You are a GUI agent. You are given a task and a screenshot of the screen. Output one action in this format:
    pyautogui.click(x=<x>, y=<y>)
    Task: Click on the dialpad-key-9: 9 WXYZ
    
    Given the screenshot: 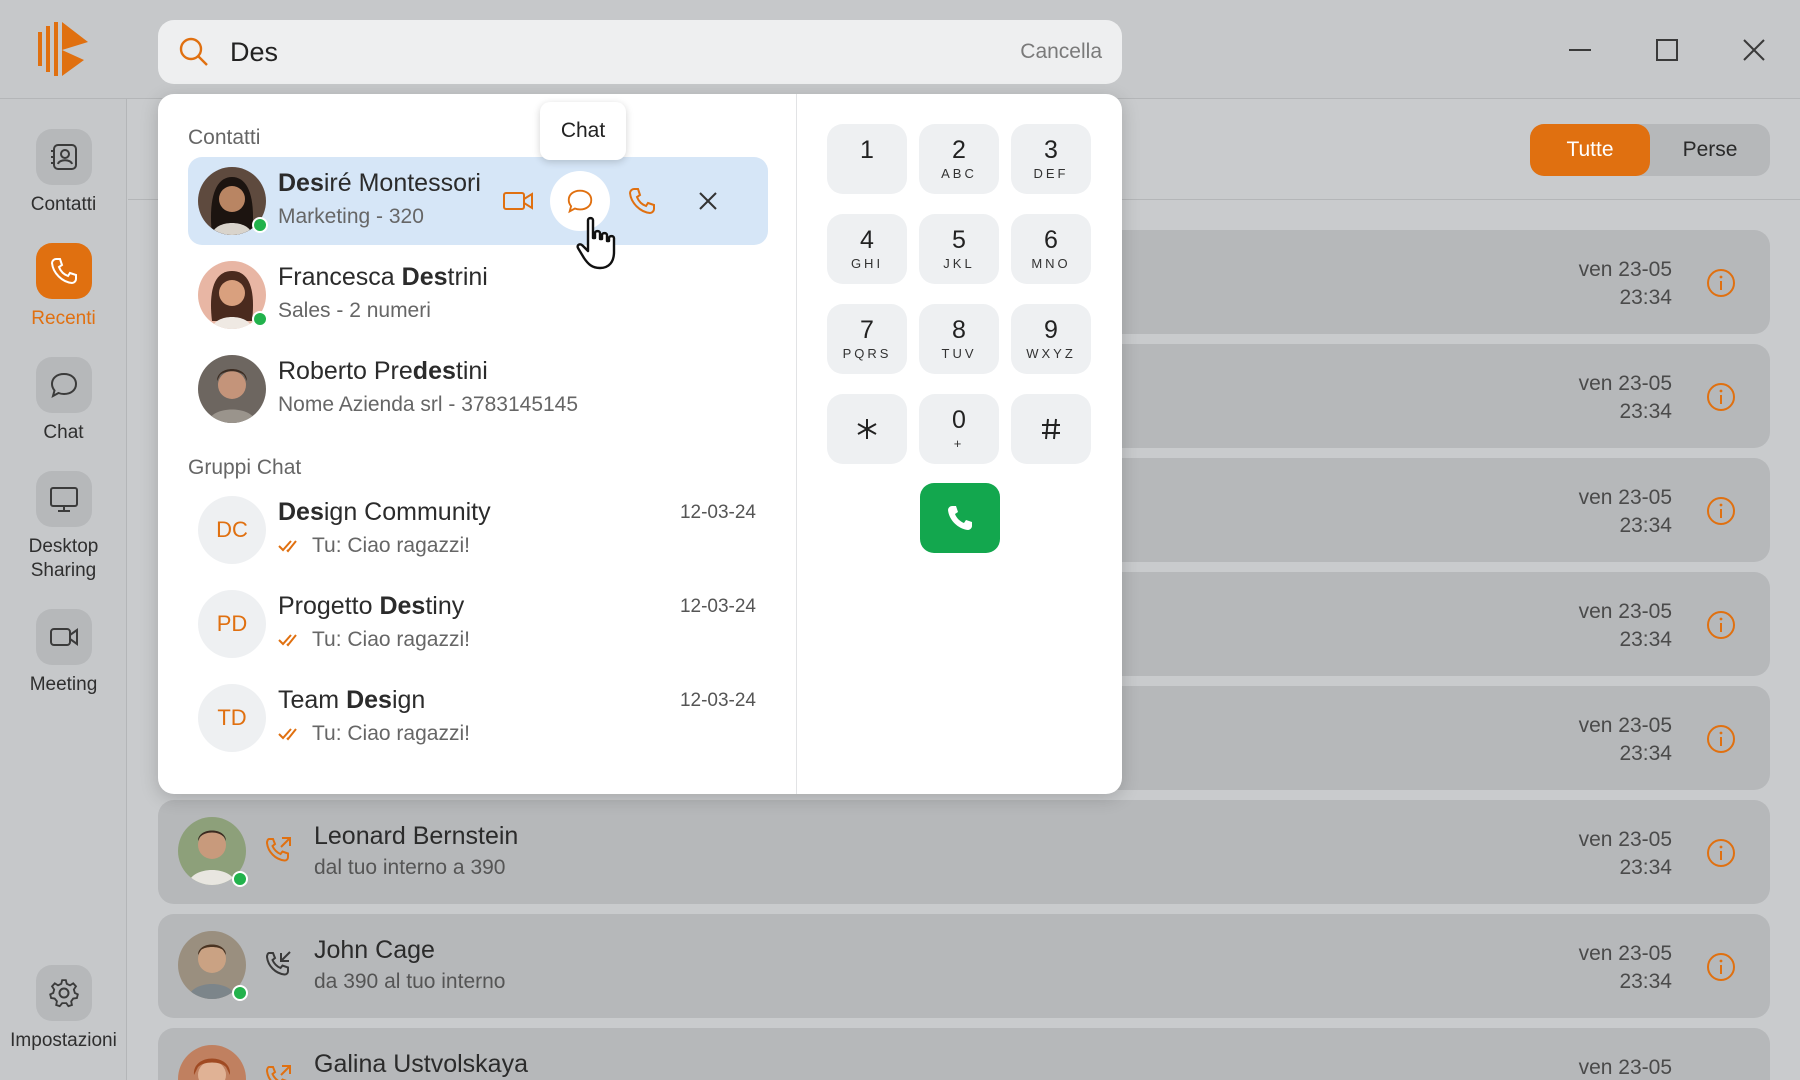 What is the action you would take?
    pyautogui.click(x=1051, y=339)
    